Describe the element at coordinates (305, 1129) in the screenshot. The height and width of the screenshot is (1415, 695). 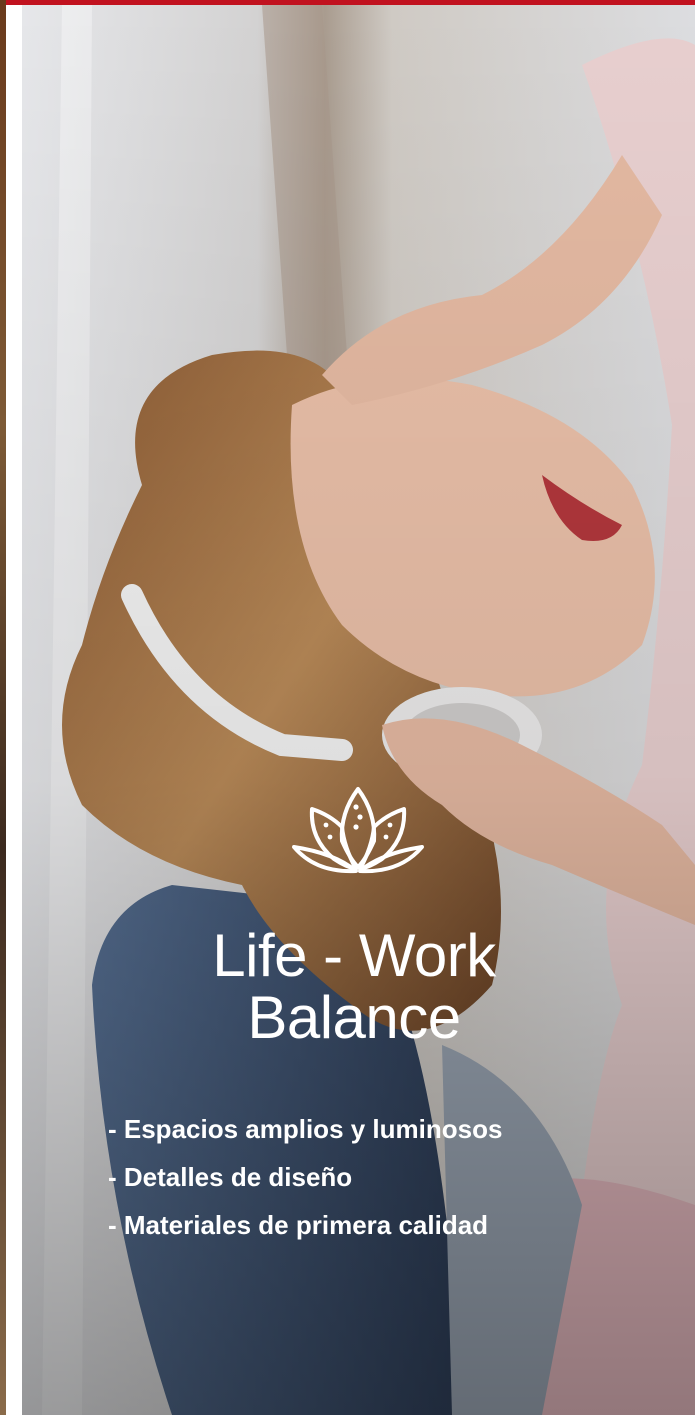
I see `feature-item: - Espacios amplios y luminosos` at that location.